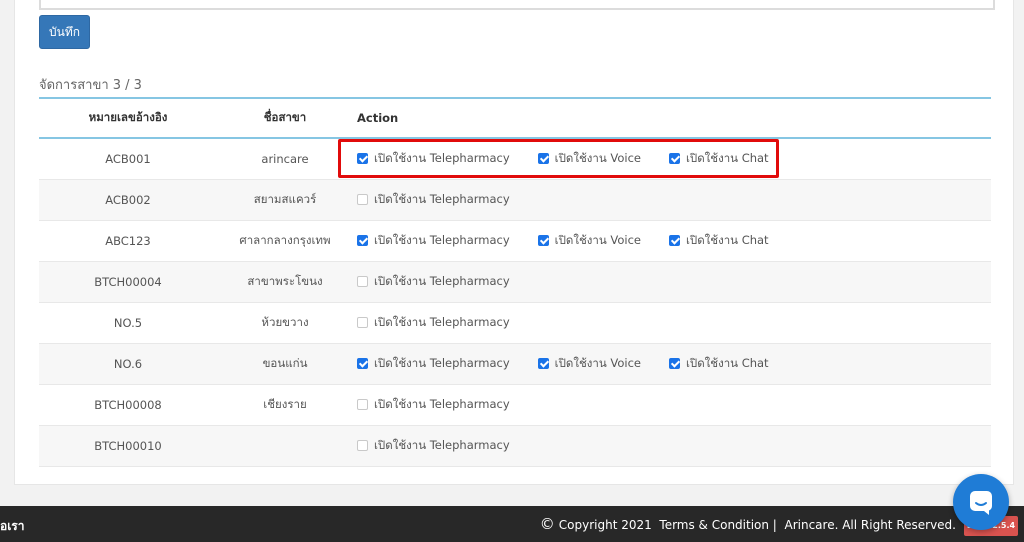  I want to click on table-row: BTCH00008 เชียงราย เปิดใช้งาน Telepharmacy, so click(515, 405).